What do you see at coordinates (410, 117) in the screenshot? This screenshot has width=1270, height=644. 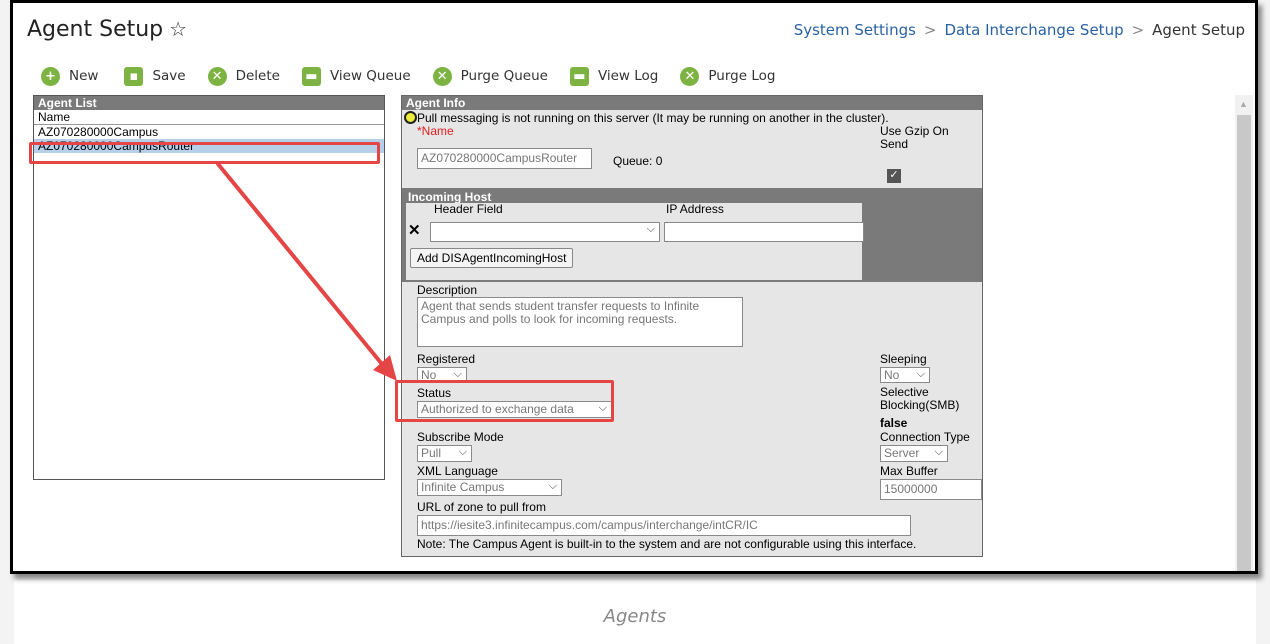 I see `status-indicator-icon` at bounding box center [410, 117].